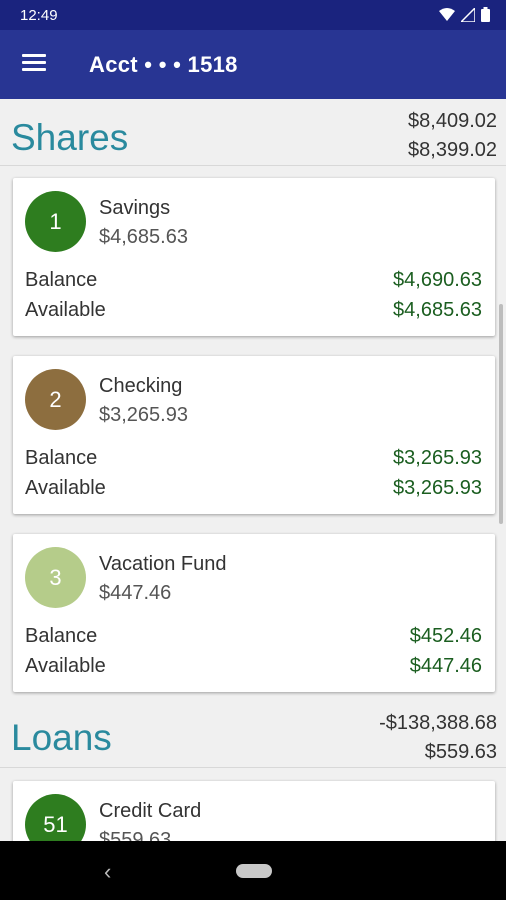  What do you see at coordinates (55, 399) in the screenshot?
I see `account-number-badge: 2` at bounding box center [55, 399].